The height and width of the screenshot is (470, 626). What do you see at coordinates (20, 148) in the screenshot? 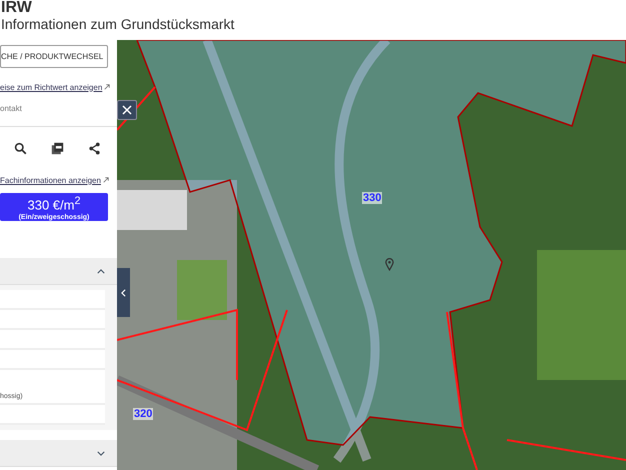
I see `search-icon` at bounding box center [20, 148].